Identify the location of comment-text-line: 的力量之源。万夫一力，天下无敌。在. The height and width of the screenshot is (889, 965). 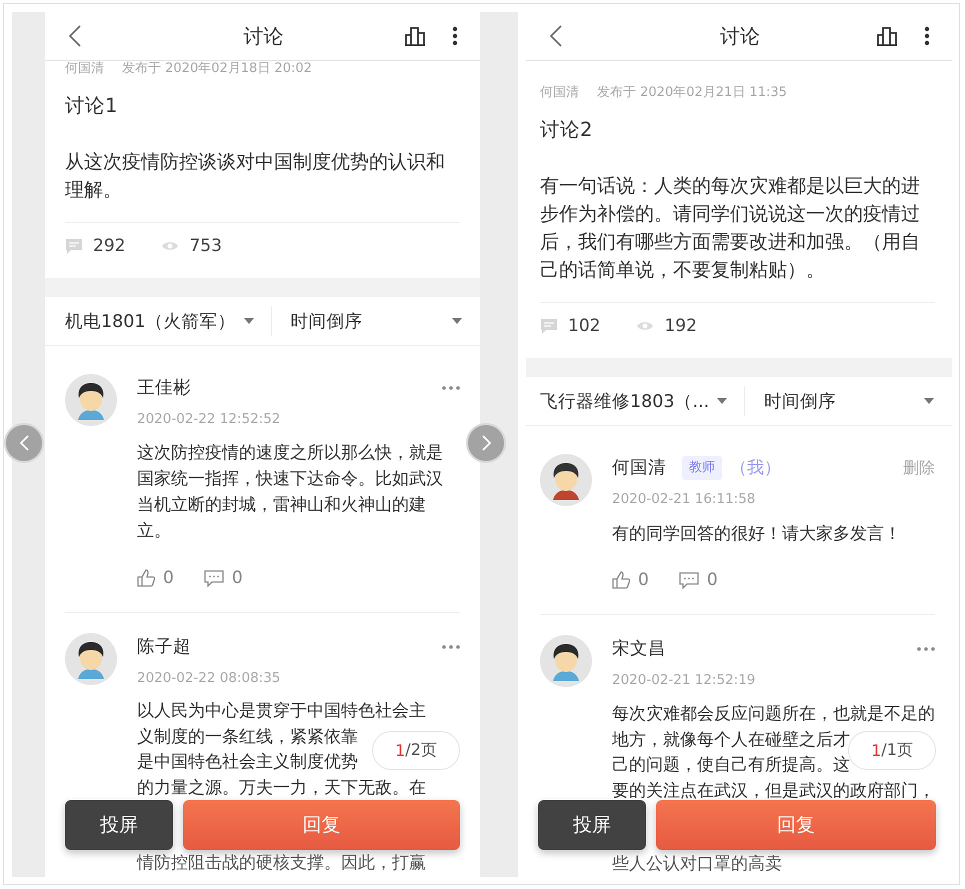
(281, 788).